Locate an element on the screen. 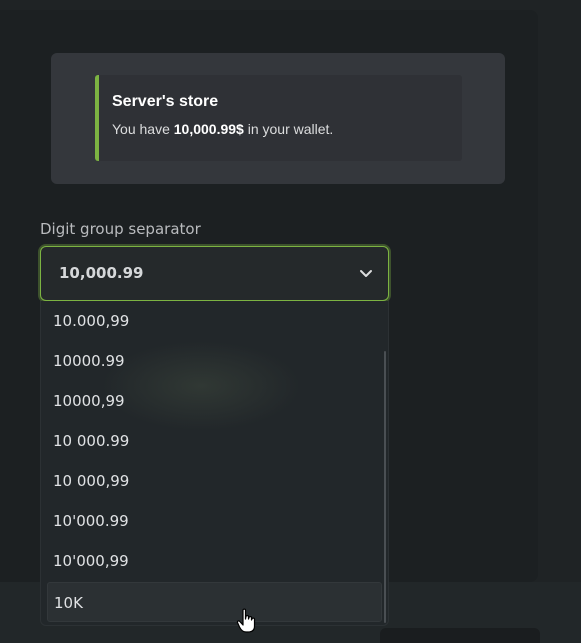 The width and height of the screenshot is (581, 643). footer-card is located at coordinates (460, 635).